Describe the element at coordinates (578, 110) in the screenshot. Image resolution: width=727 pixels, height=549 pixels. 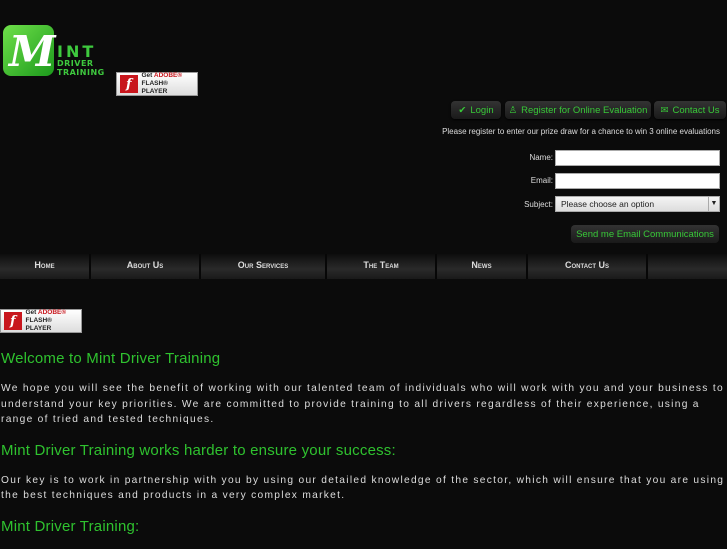
I see `register-button: ♙ Register for Online Evaluation` at that location.